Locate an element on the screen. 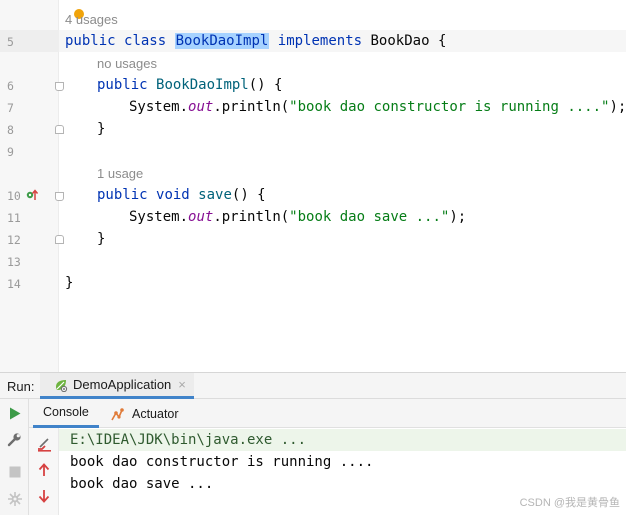 Image resolution: width=626 pixels, height=515 pixels. line-number: 11 is located at coordinates (14, 218).